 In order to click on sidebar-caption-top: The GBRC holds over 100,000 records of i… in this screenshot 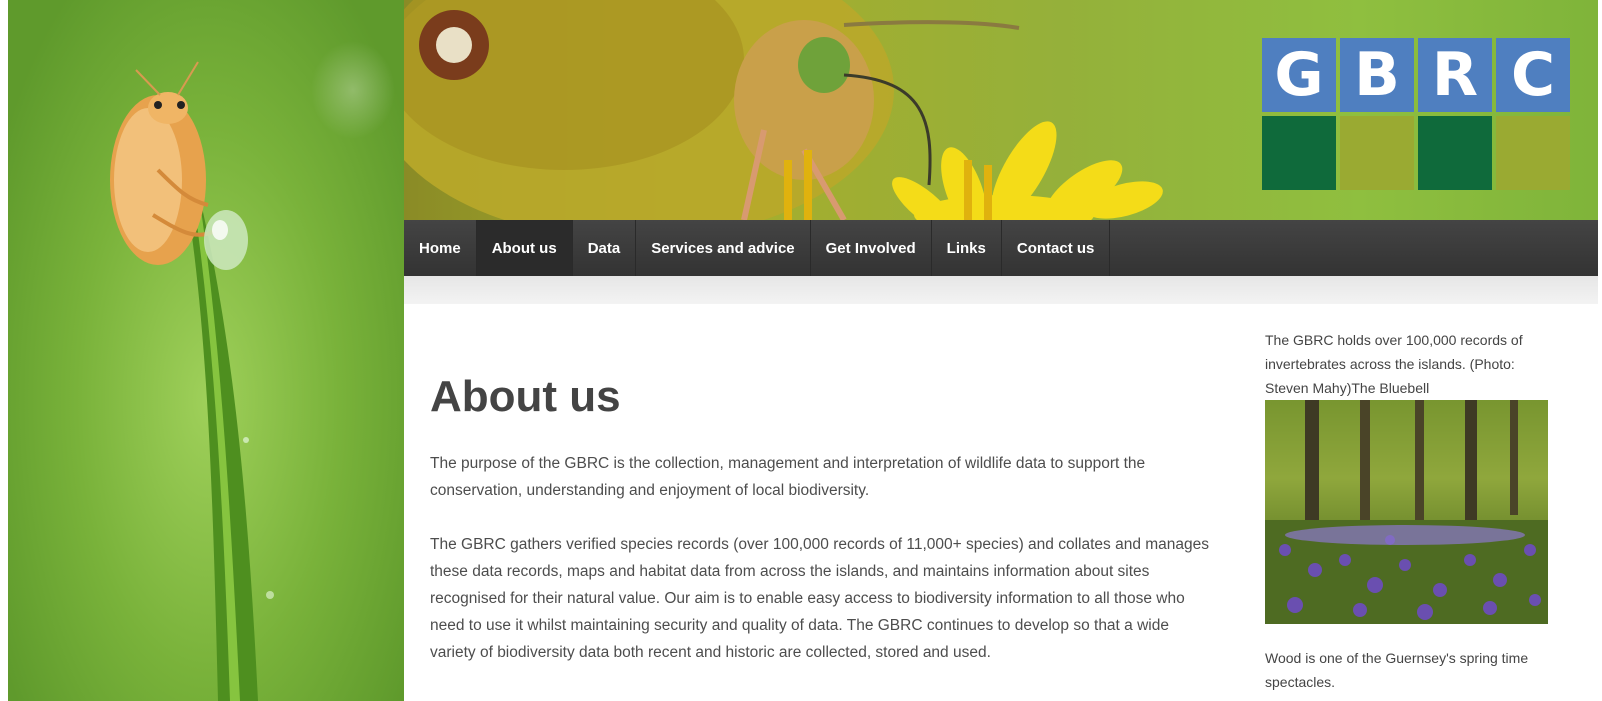, I will do `click(1394, 364)`.